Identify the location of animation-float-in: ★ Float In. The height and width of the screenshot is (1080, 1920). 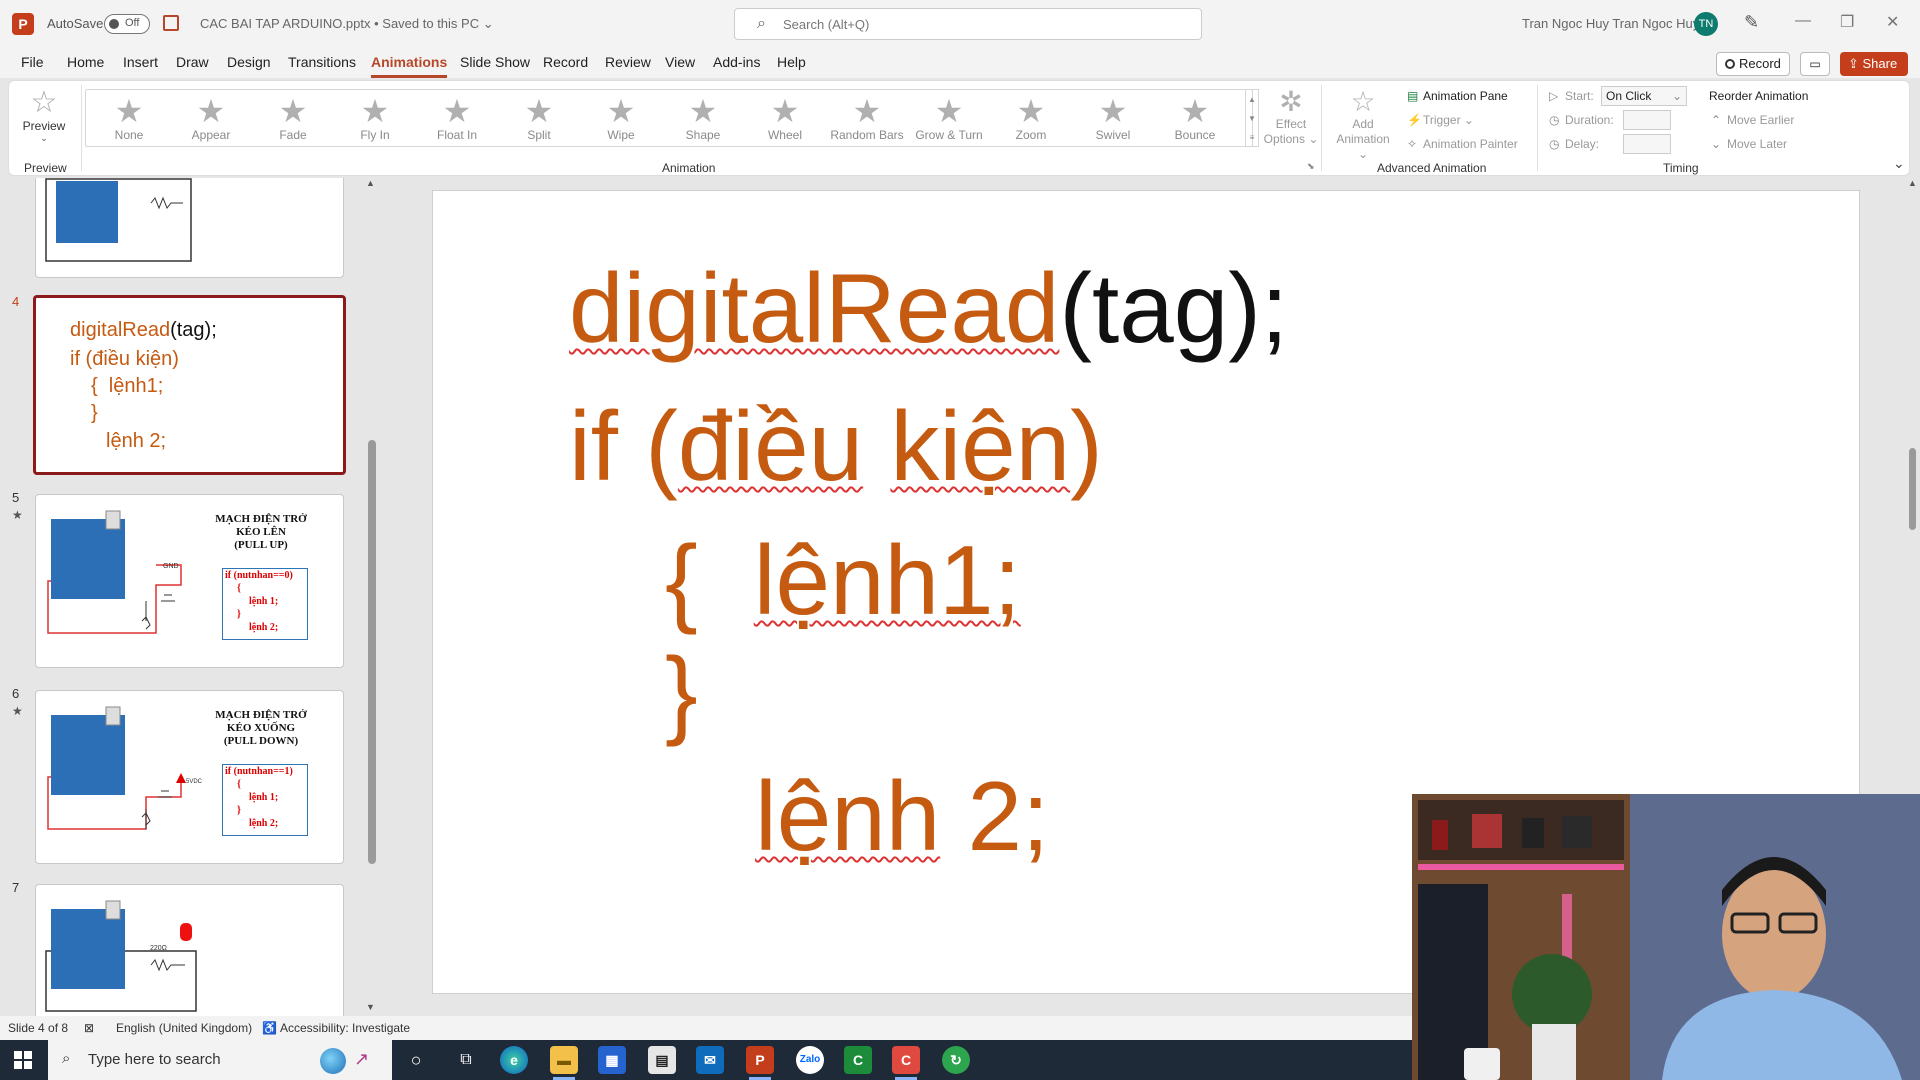
(457, 118).